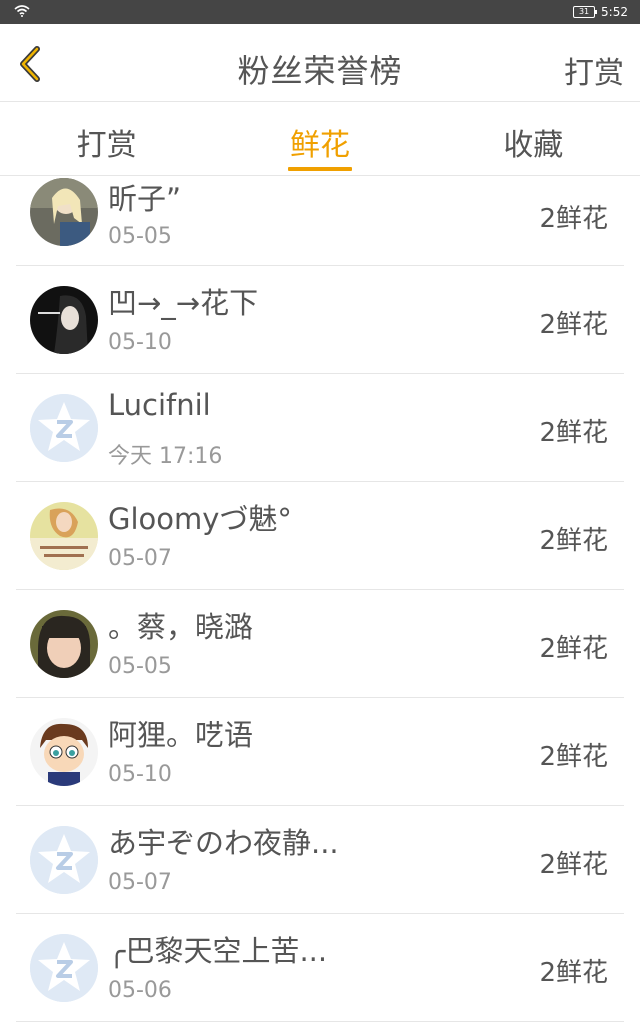 This screenshot has width=640, height=1024. Describe the element at coordinates (183, 303) in the screenshot. I see `fan-name: 凹→_→花下` at that location.